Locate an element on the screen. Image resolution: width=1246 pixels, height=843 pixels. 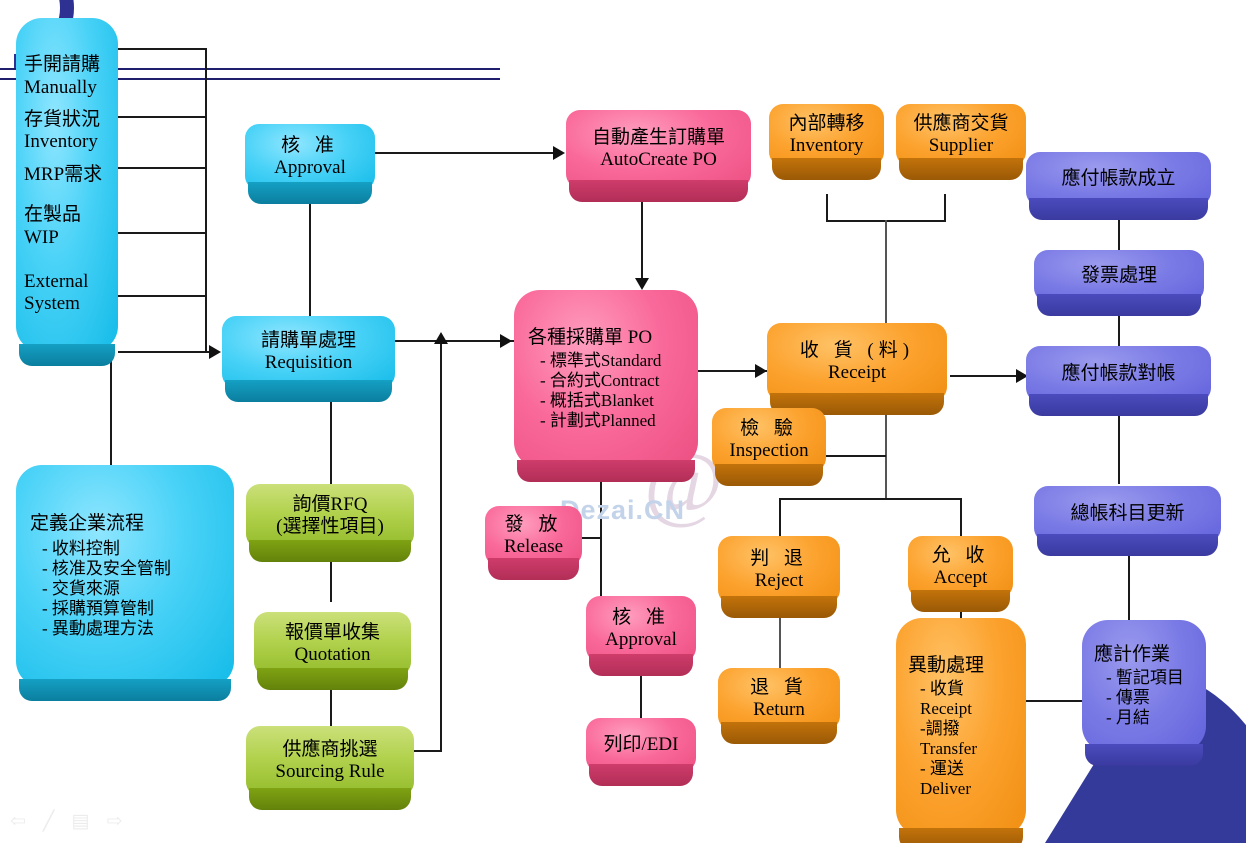
connector-to-accept is located at coordinates (961, 517).